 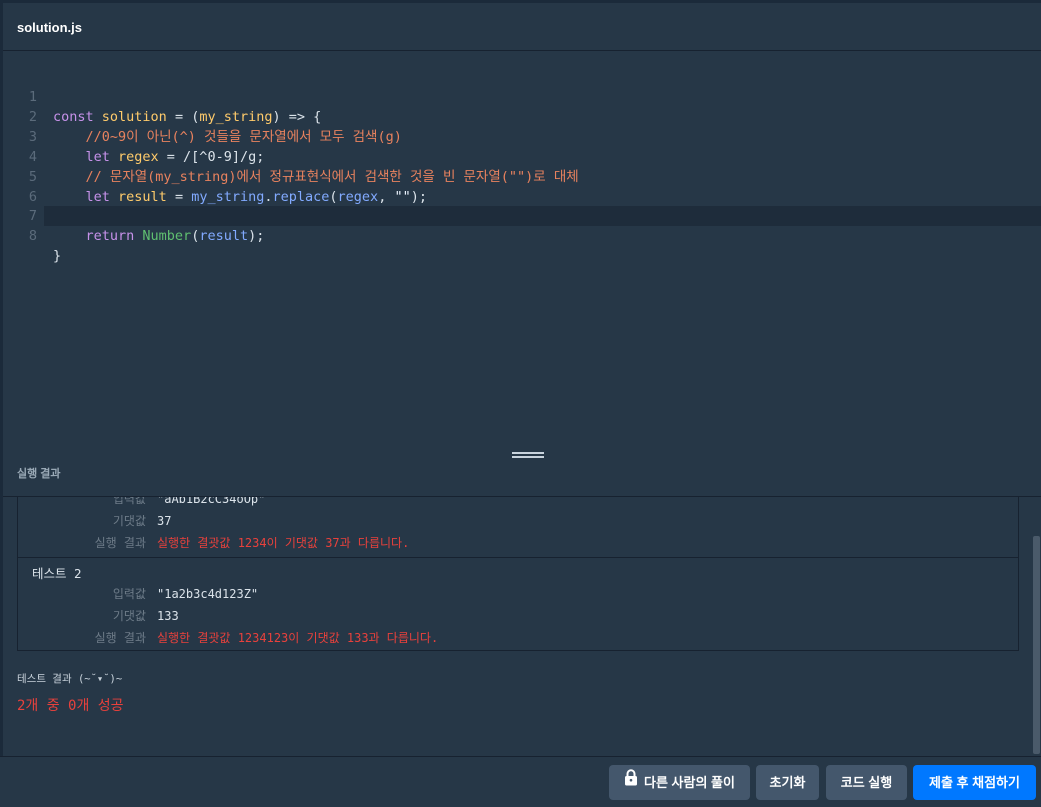 I want to click on test-input-row: 입력값 〉 "aAb1B2cC34oOp", so click(x=189, y=501).